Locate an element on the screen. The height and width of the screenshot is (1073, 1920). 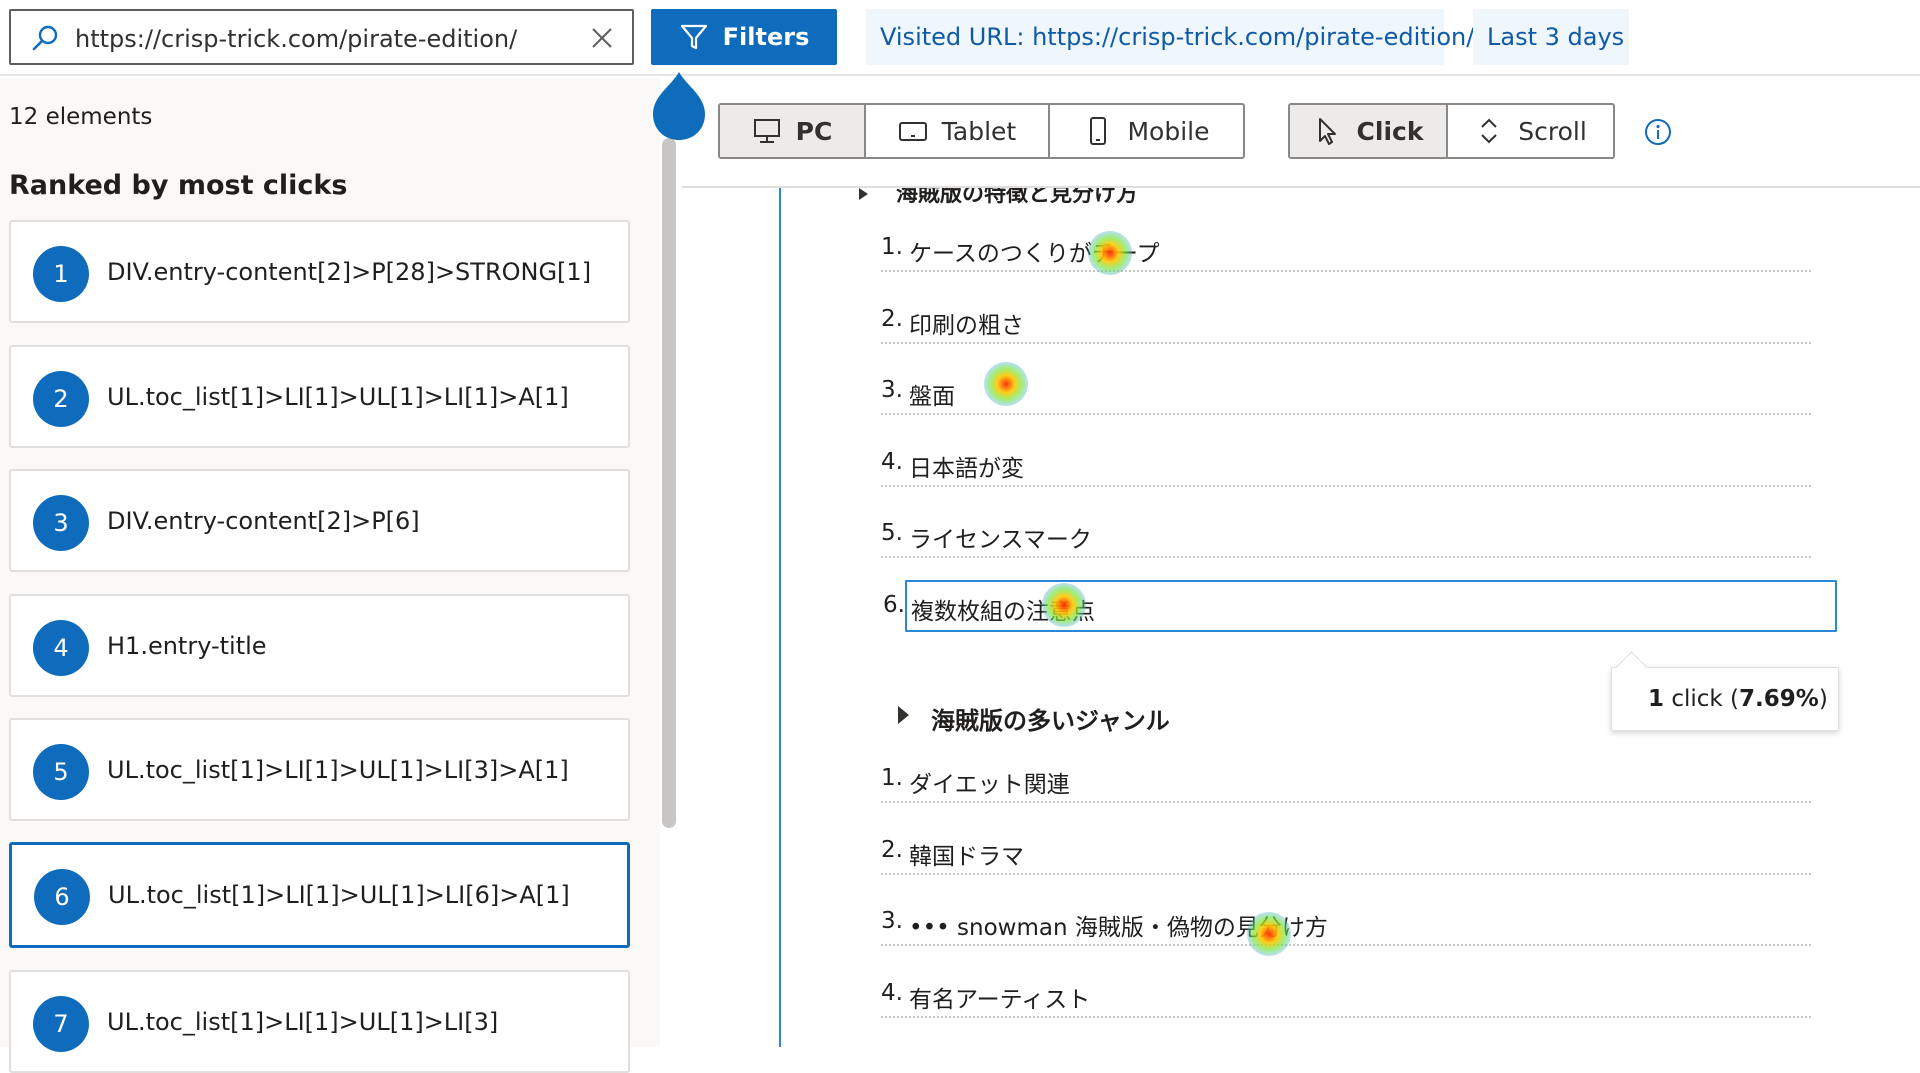
element-selector: DIV.entry-content[2]>P[28]>STRONG[1] is located at coordinates (349, 272).